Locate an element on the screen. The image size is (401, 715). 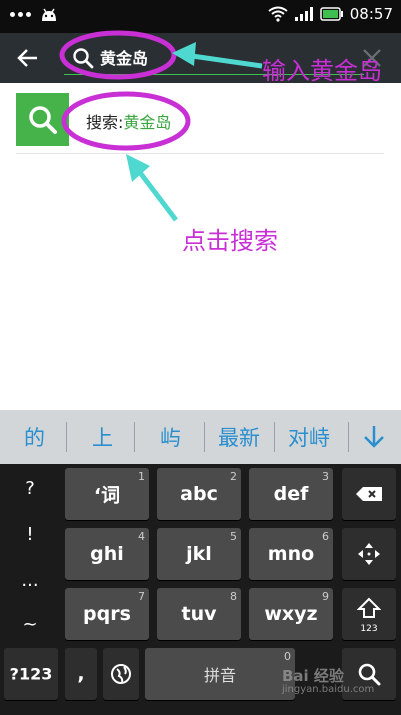
key-5: jkl 5 is located at coordinates (199, 554).